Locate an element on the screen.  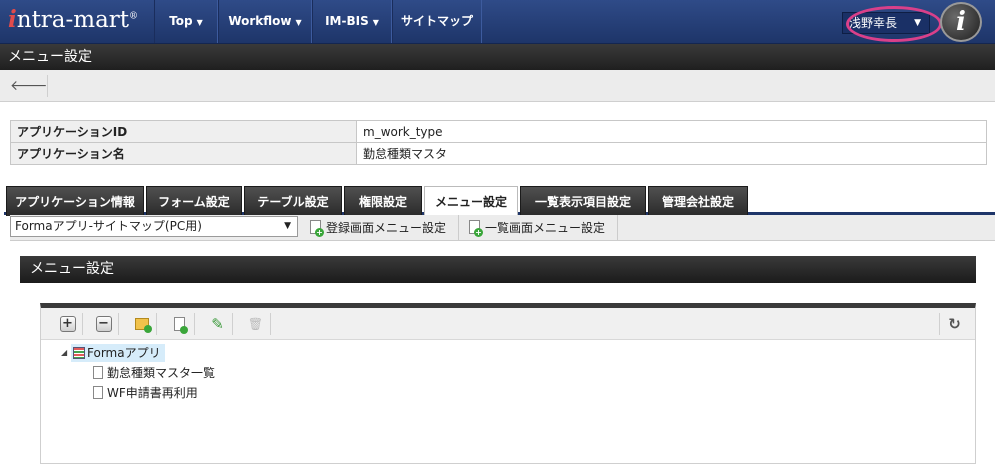
app-name-label: アプリケーション名 is located at coordinates (183, 153).